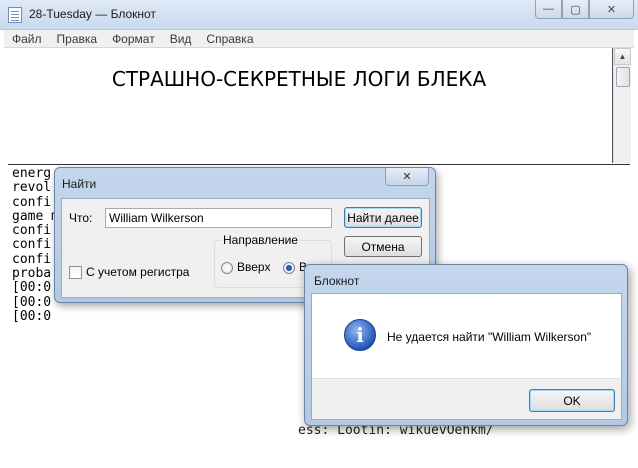 Image resolution: width=638 pixels, height=468 pixels. What do you see at coordinates (383, 246) in the screenshot?
I see `find-cancel-button: Отмена` at bounding box center [383, 246].